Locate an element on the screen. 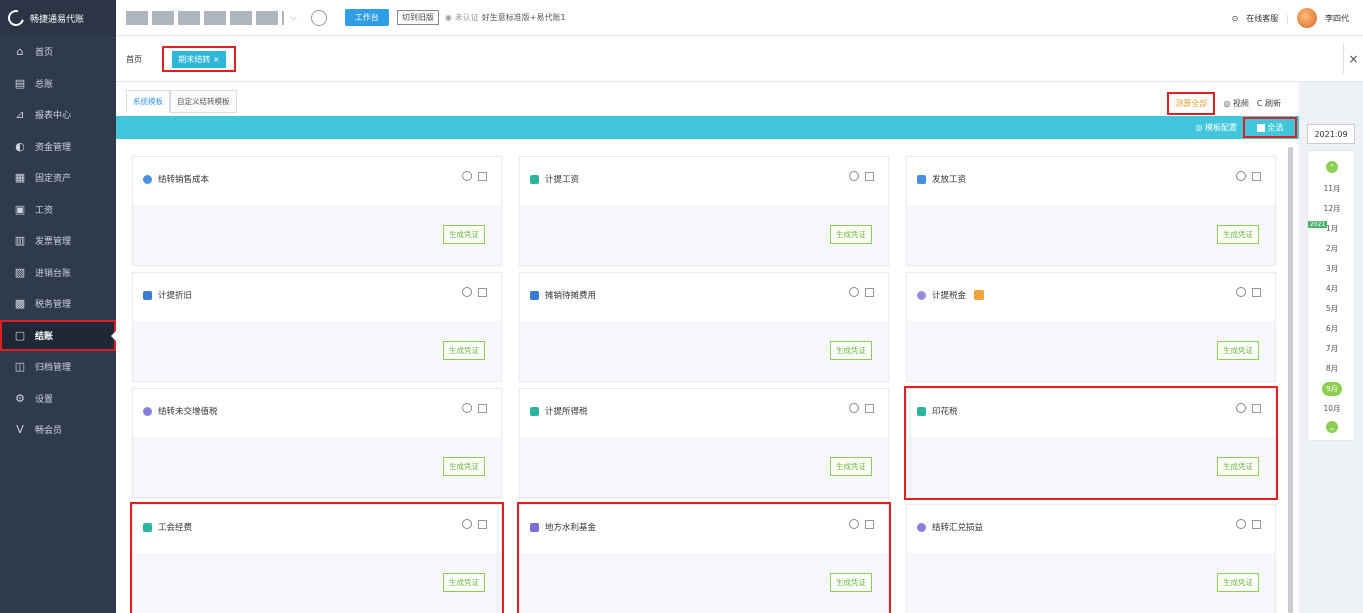  month-item: 3月 is located at coordinates (1332, 268).